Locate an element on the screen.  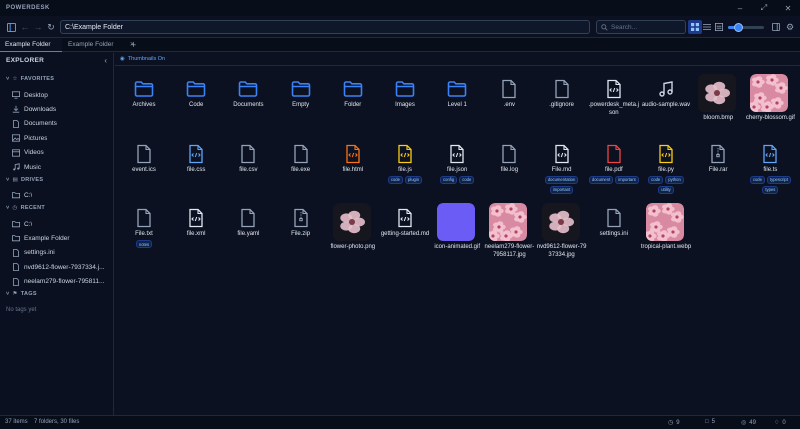
path-input: C:\Example Folder is located at coordinates (325, 27).